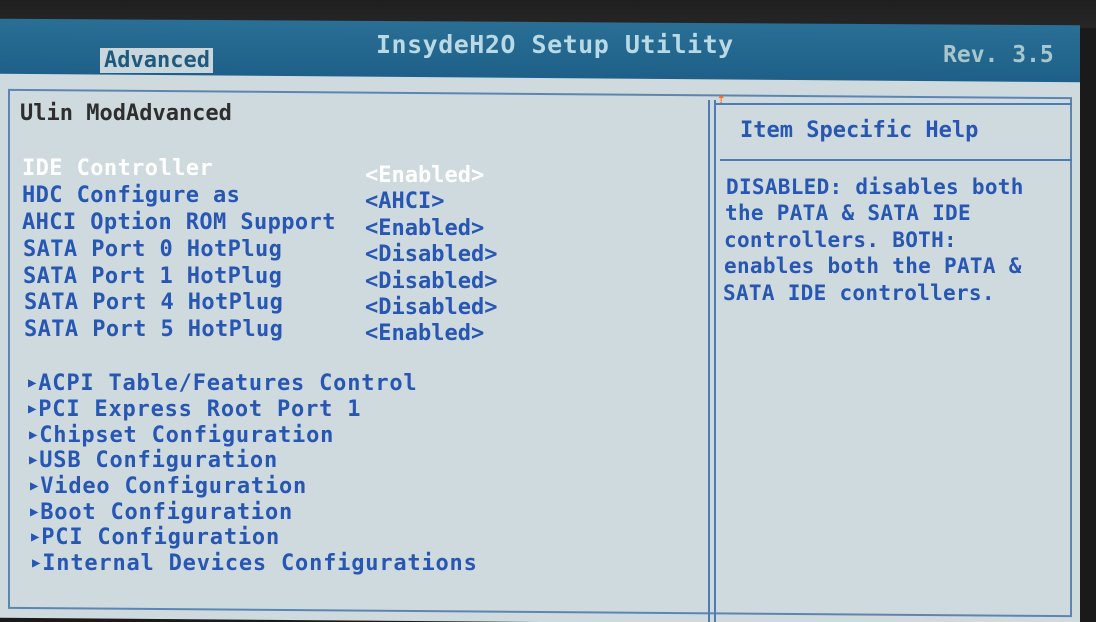 Image resolution: width=1096 pixels, height=622 pixels. I want to click on setting-sata-port-1-hotplug: SATA Port 1 HotPlug, so click(152, 276).